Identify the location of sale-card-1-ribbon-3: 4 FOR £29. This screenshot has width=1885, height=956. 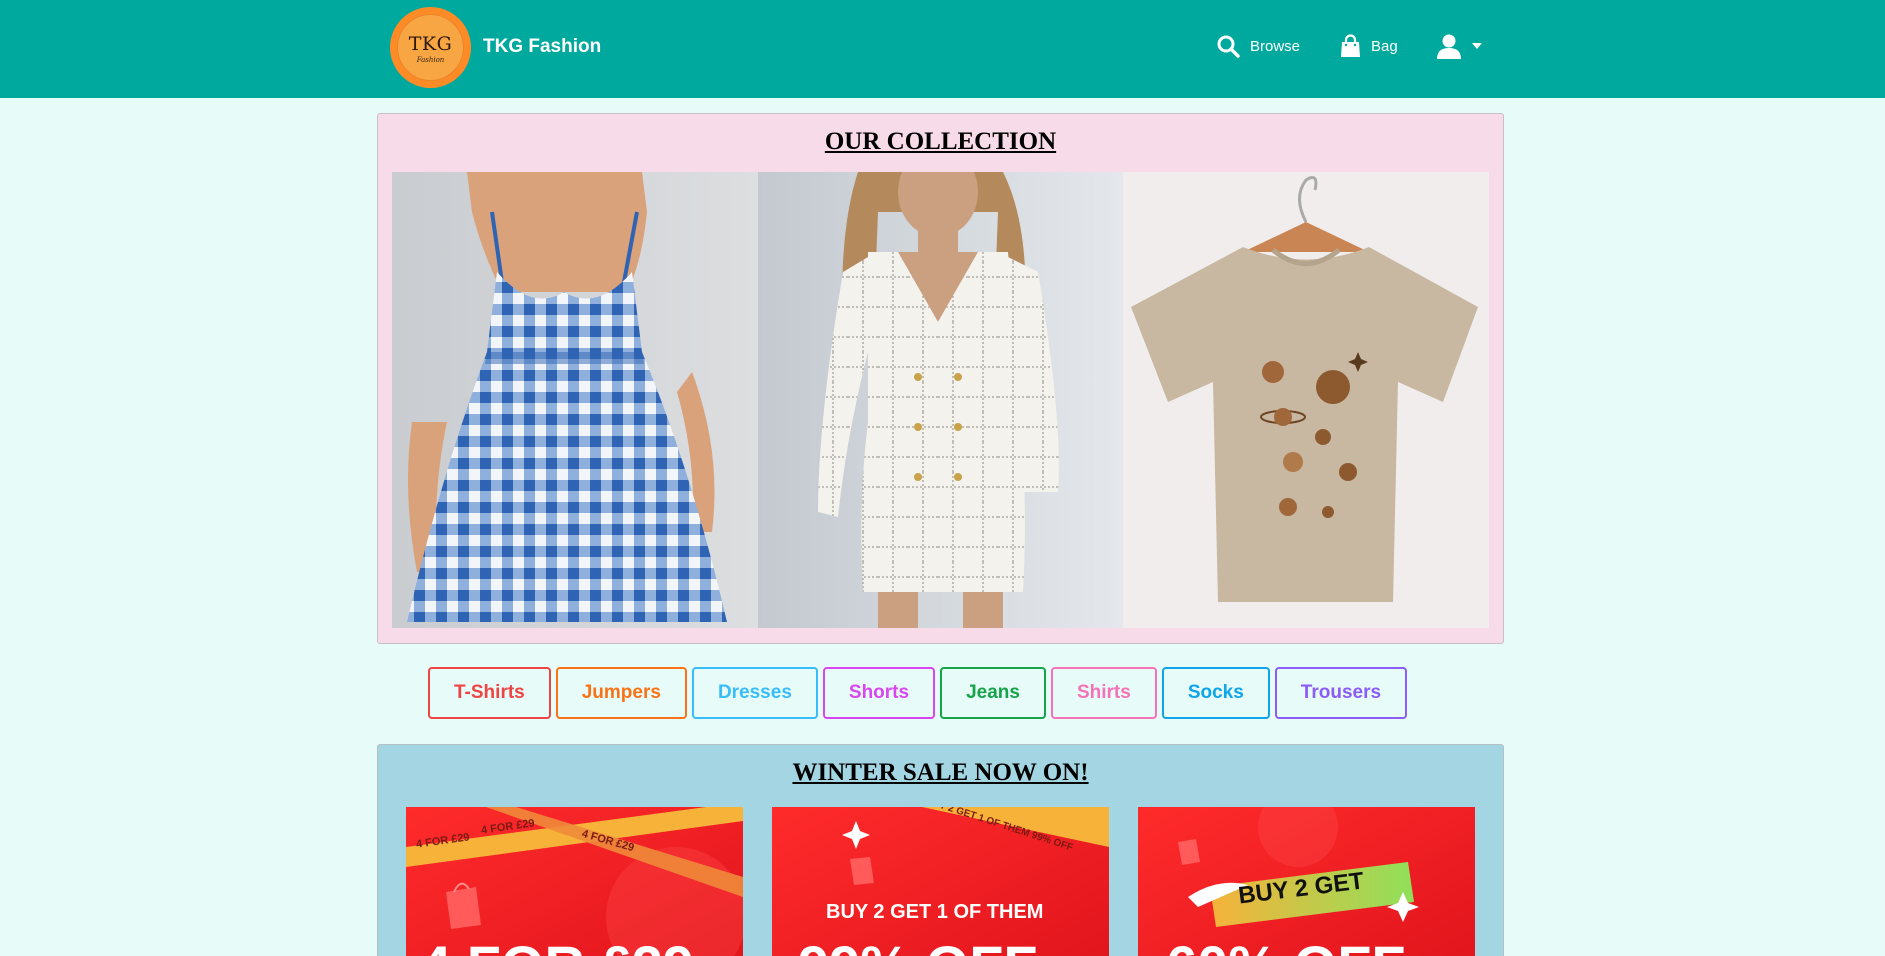
(608, 841).